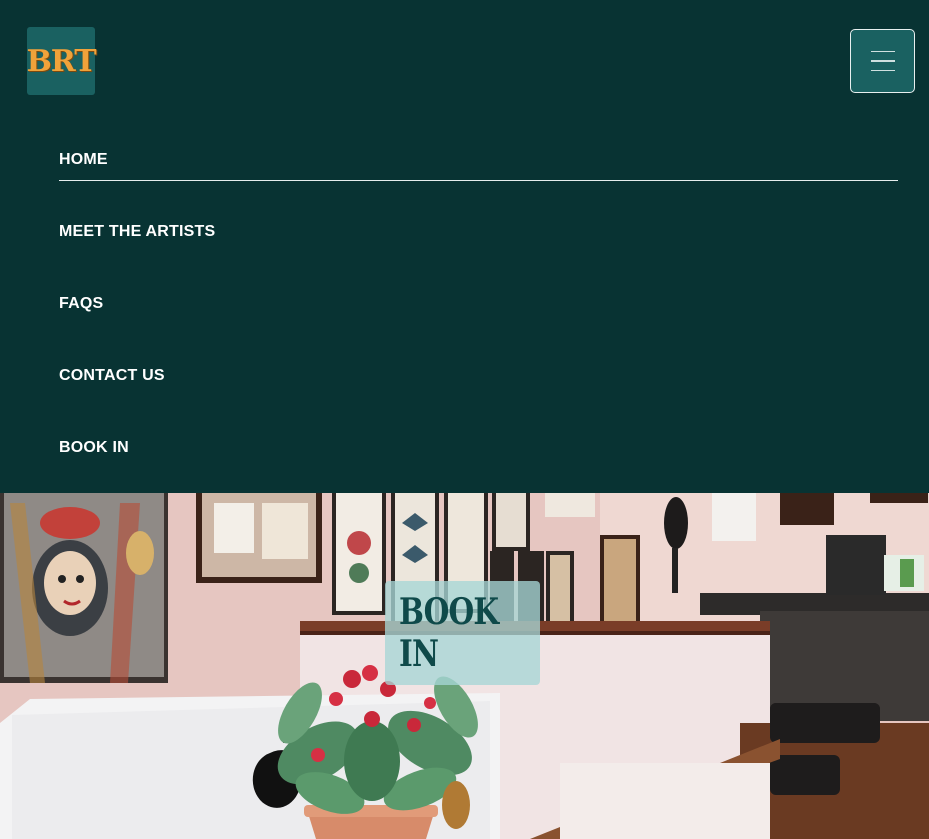 The height and width of the screenshot is (839, 929). I want to click on nav-link-meet-the-artists: MEET THE ARTISTS, so click(137, 232).